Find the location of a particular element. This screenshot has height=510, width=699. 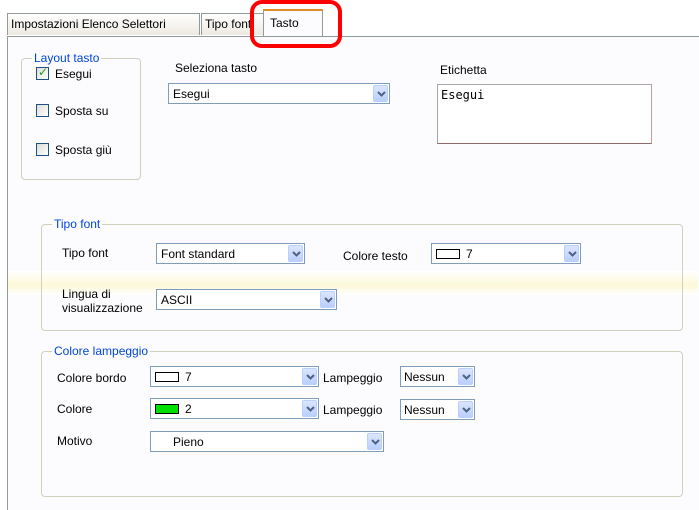

sposta-giu-label: Sposta giù is located at coordinates (83, 150).